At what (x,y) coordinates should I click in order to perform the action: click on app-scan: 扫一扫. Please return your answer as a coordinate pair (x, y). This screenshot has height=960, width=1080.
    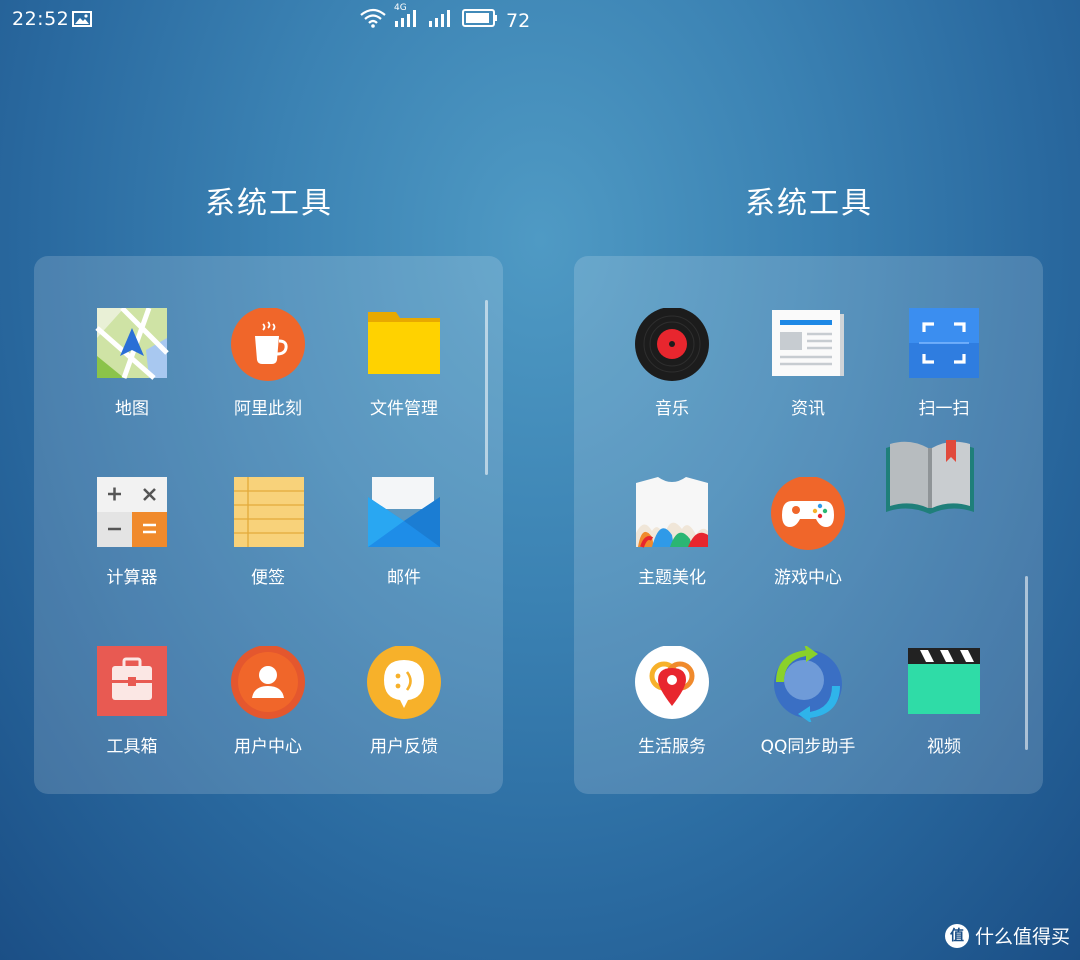
    Looking at the image, I should click on (944, 363).